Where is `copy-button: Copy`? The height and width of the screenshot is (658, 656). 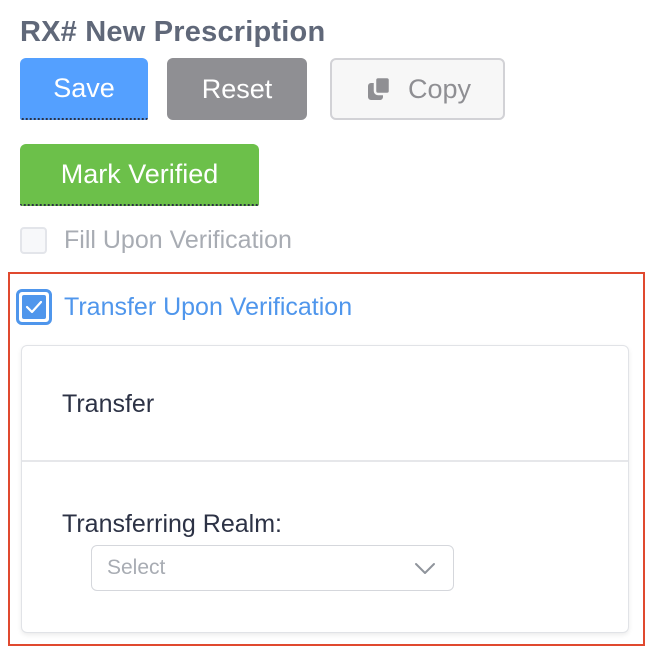
copy-button: Copy is located at coordinates (417, 89).